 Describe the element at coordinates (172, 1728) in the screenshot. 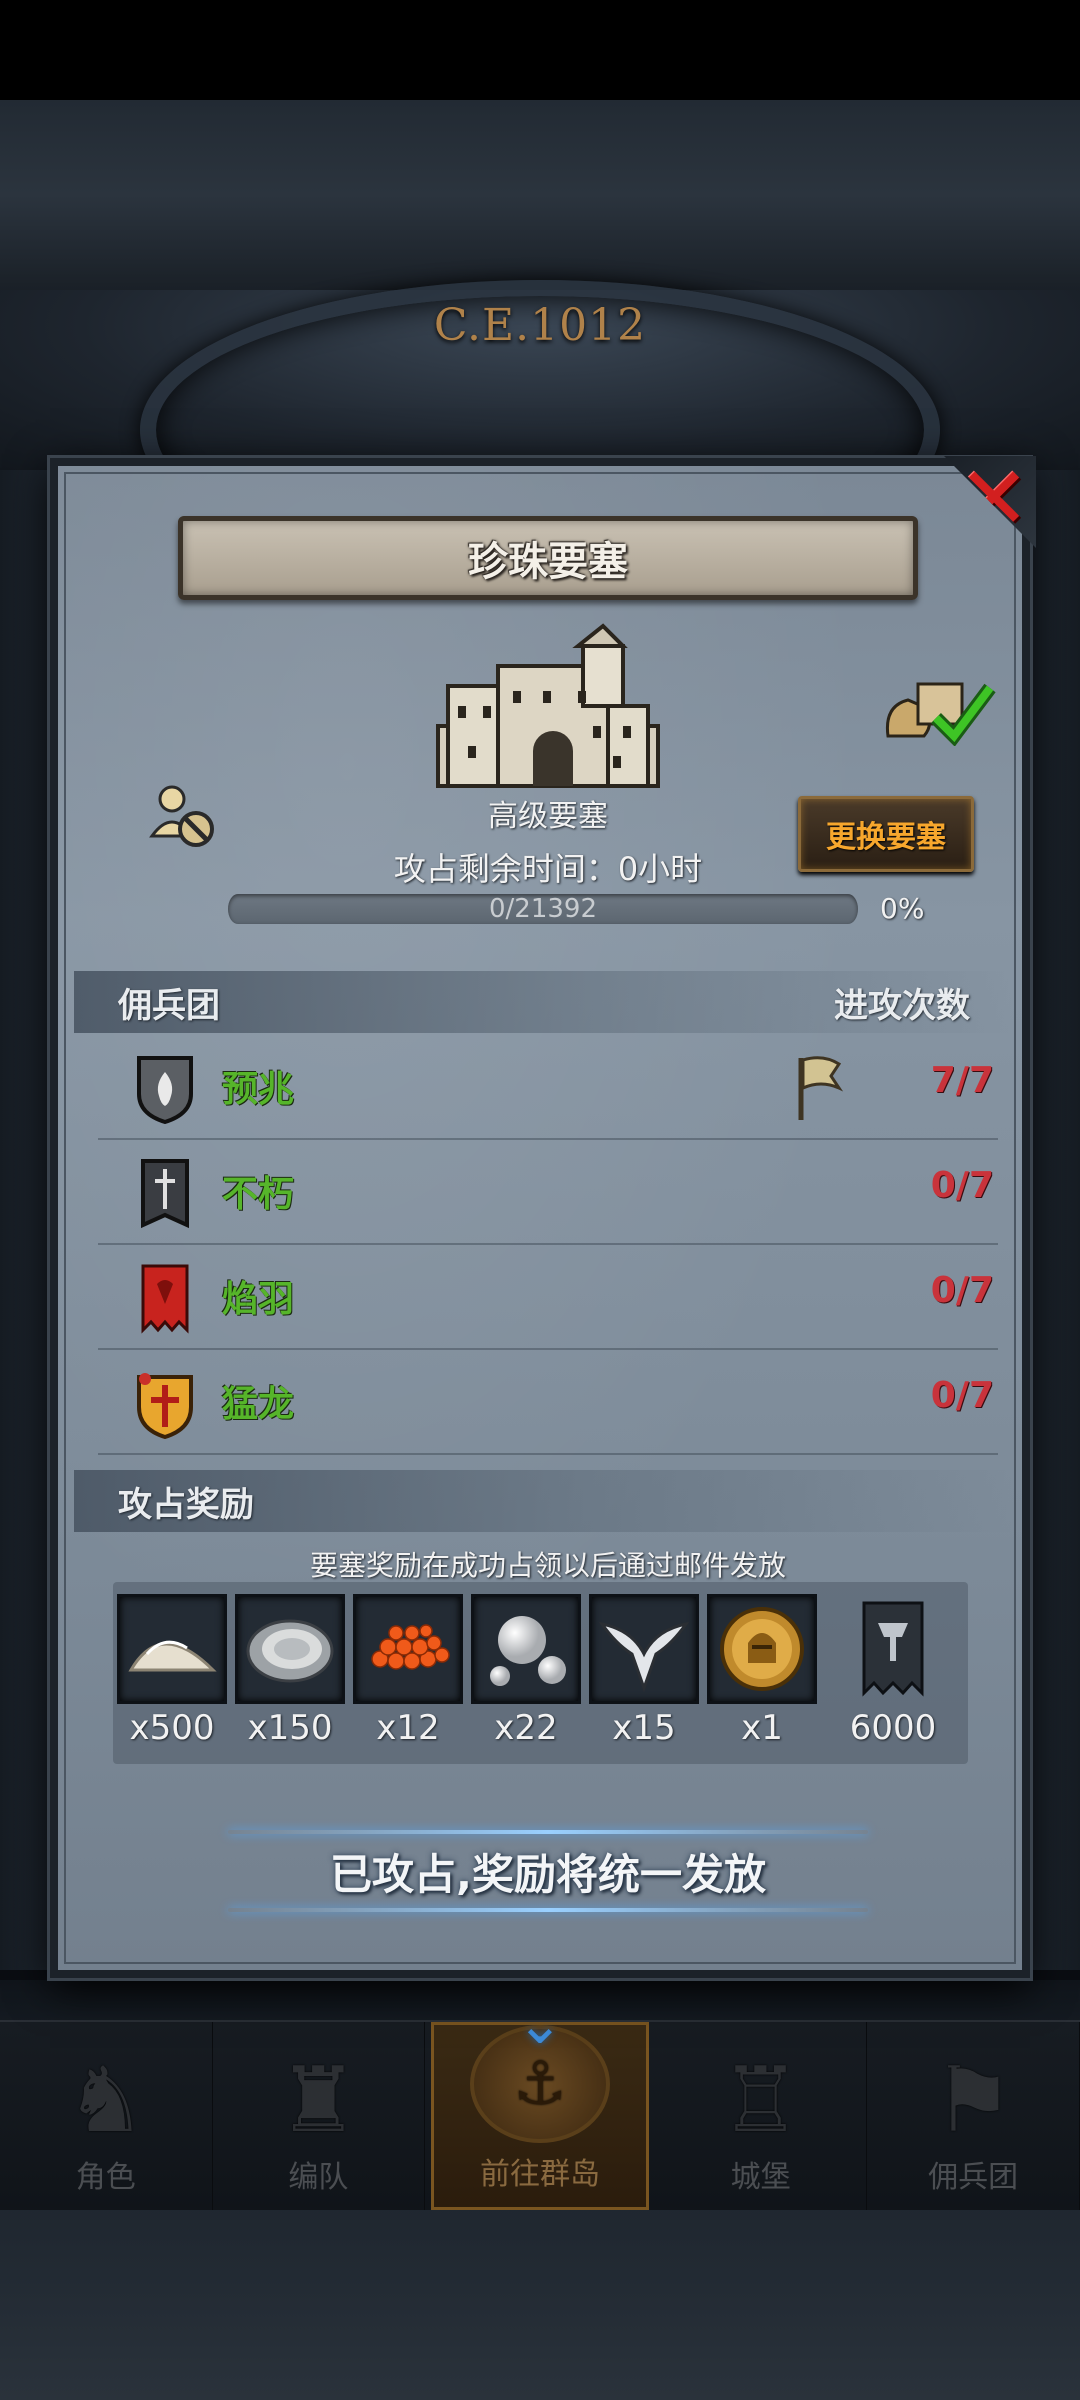

I see `reward-quantity: x500` at that location.